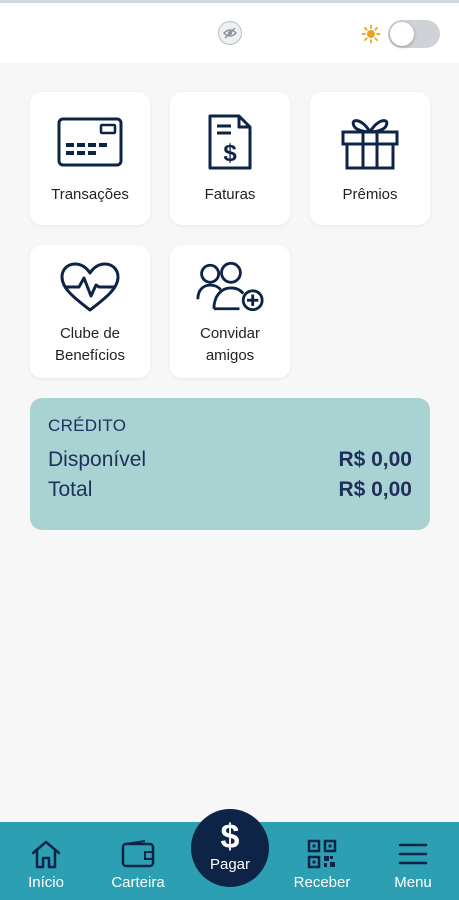  Describe the element at coordinates (90, 194) in the screenshot. I see `shortcut-label: Transações` at that location.